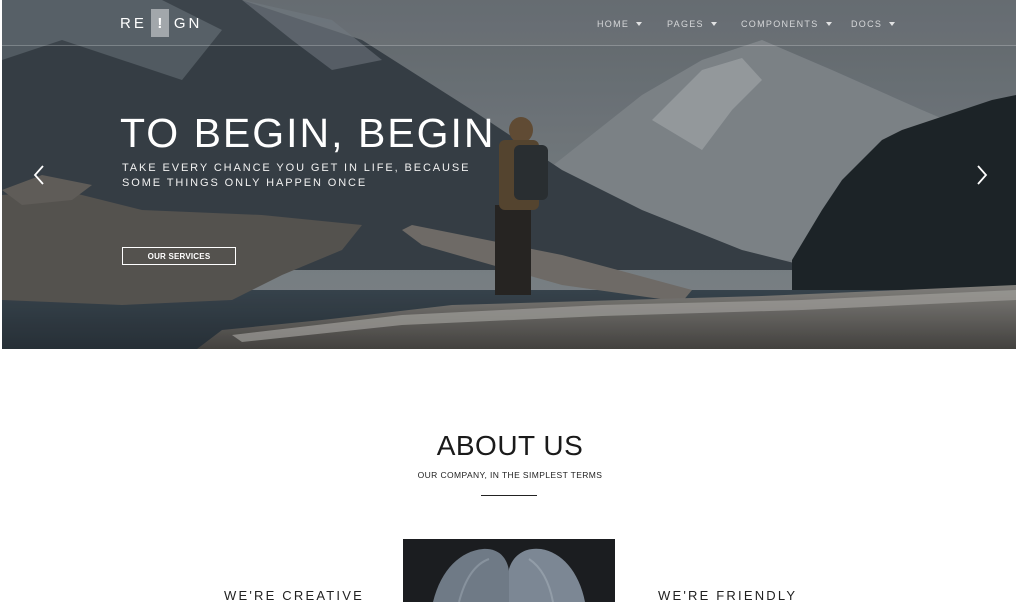 The height and width of the screenshot is (603, 1020). I want to click on feature-title-creative: WE'RE CREATIVE, so click(294, 595).